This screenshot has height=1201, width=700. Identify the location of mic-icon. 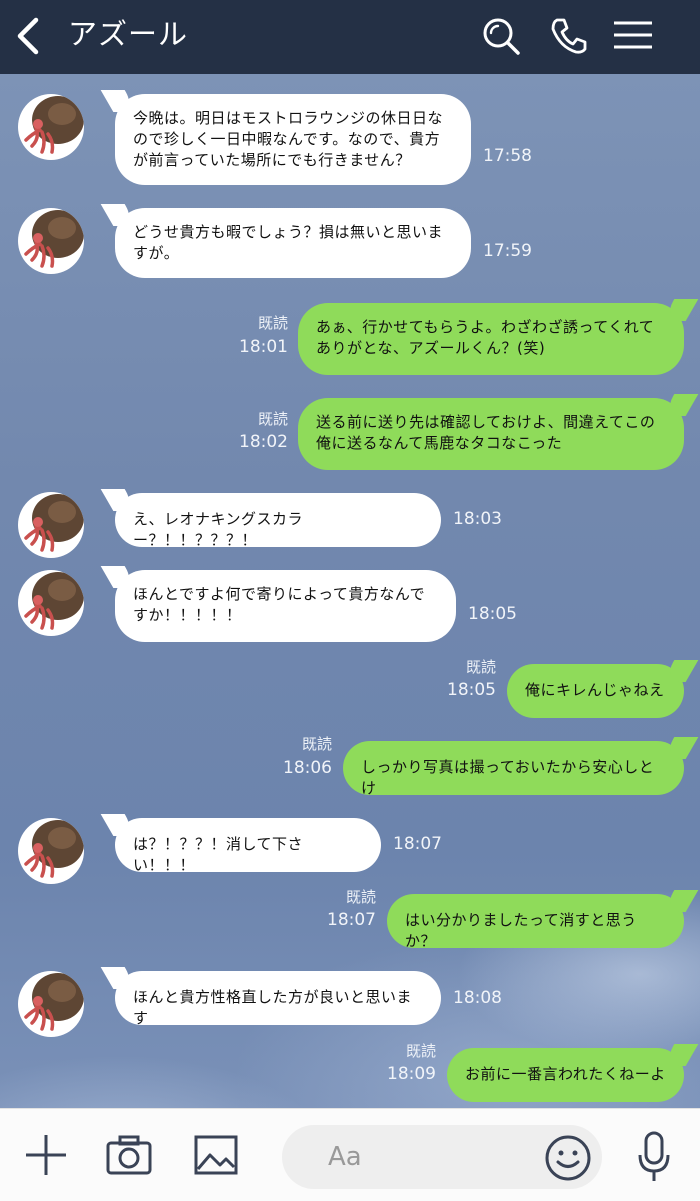
(654, 1157).